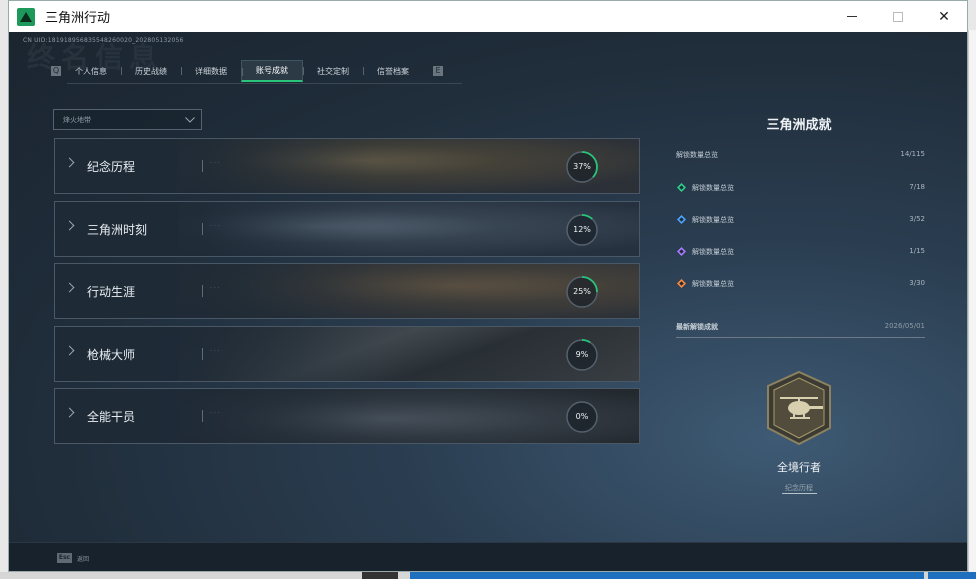 The width and height of the screenshot is (976, 579). I want to click on progress-percent: 25%, so click(582, 291).